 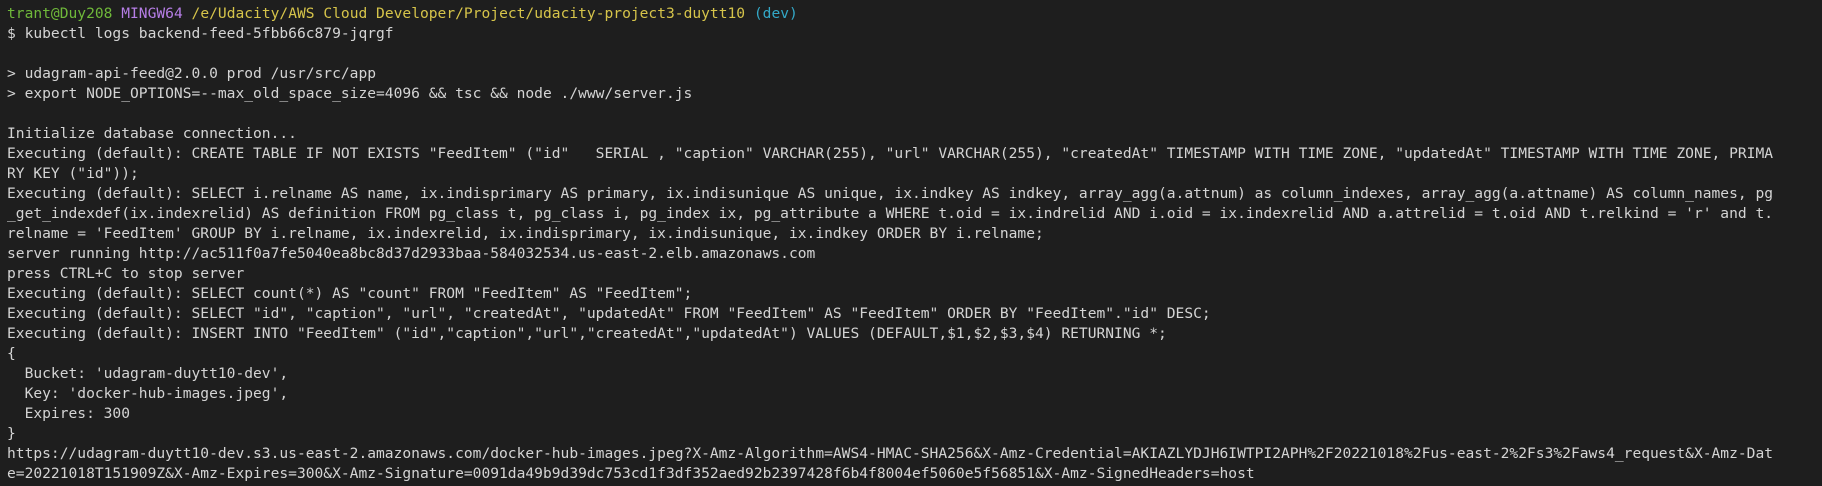 What do you see at coordinates (126, 273) in the screenshot?
I see `output-line: press CTRL+C to stop server` at bounding box center [126, 273].